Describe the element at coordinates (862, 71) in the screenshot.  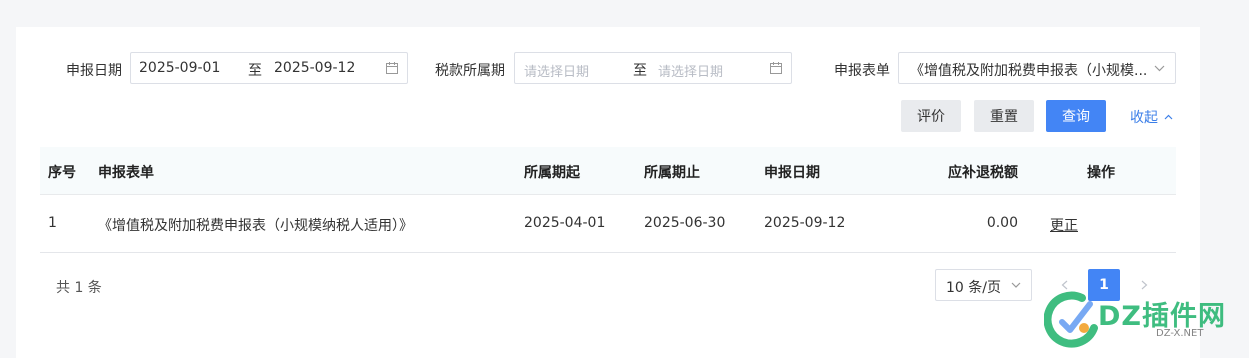
I see `form-label: 申报表单` at that location.